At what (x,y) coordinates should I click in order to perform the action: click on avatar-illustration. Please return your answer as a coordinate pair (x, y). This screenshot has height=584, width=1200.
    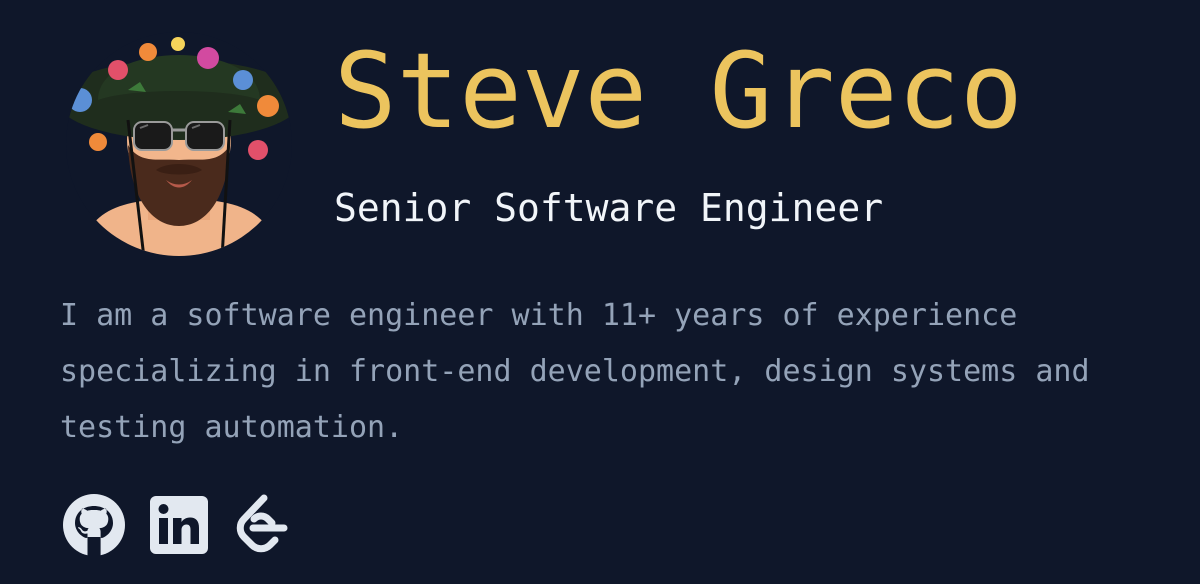
    Looking at the image, I should click on (179, 144).